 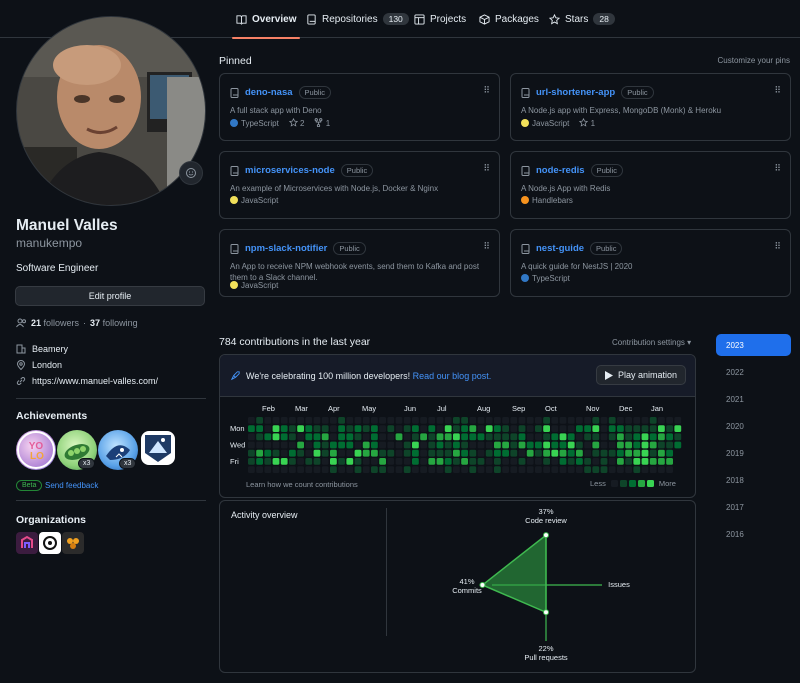 I want to click on tab-repositories: Repositories 130, so click(x=357, y=19).